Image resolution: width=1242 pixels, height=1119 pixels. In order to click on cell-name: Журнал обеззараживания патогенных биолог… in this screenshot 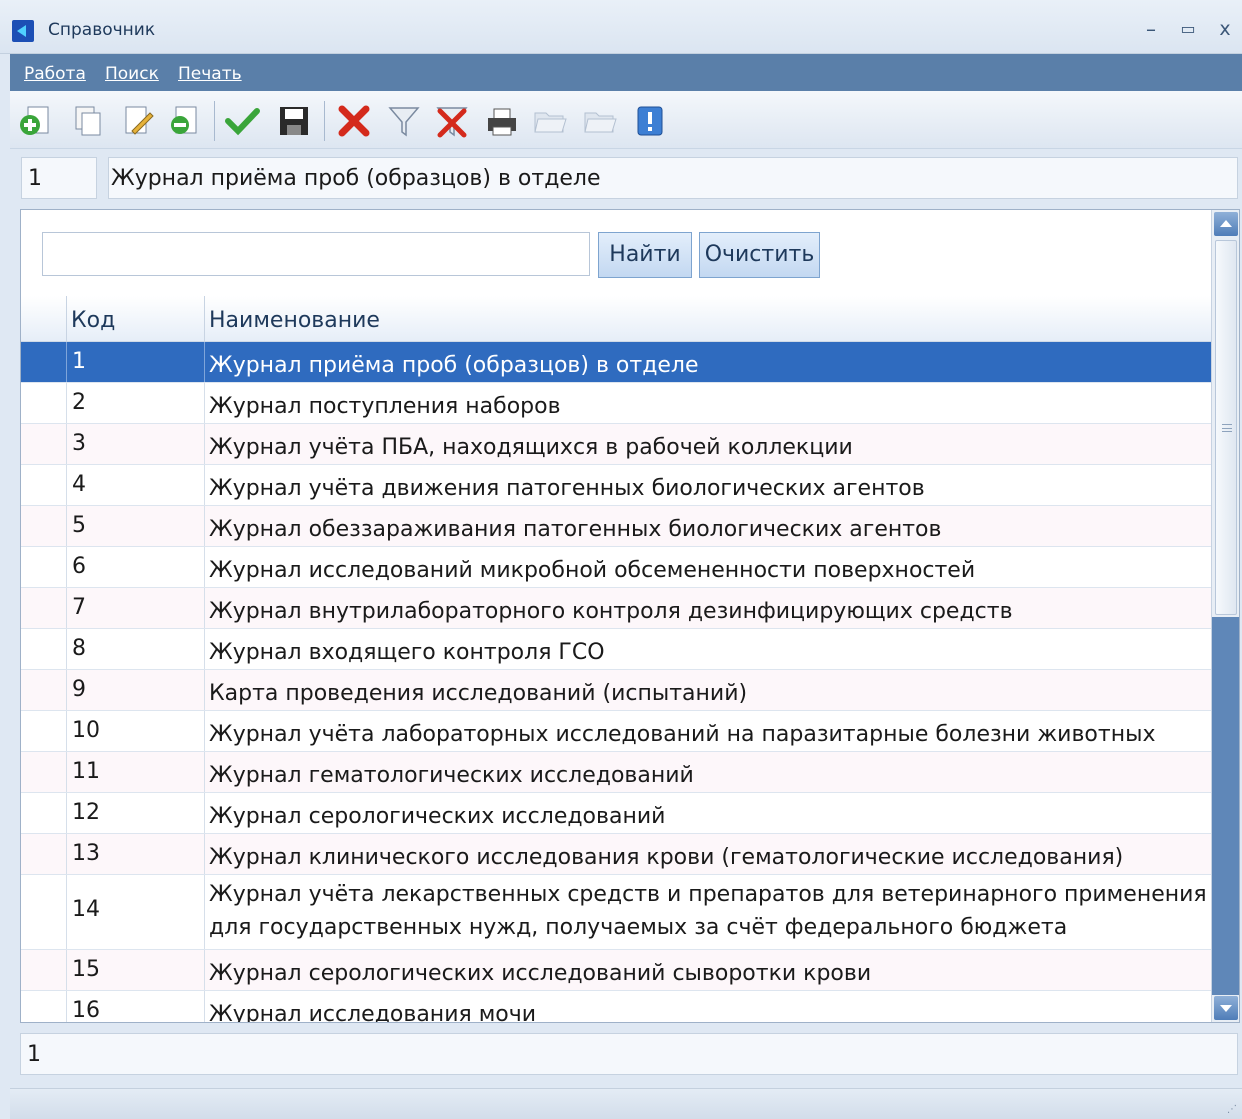, I will do `click(707, 526)`.